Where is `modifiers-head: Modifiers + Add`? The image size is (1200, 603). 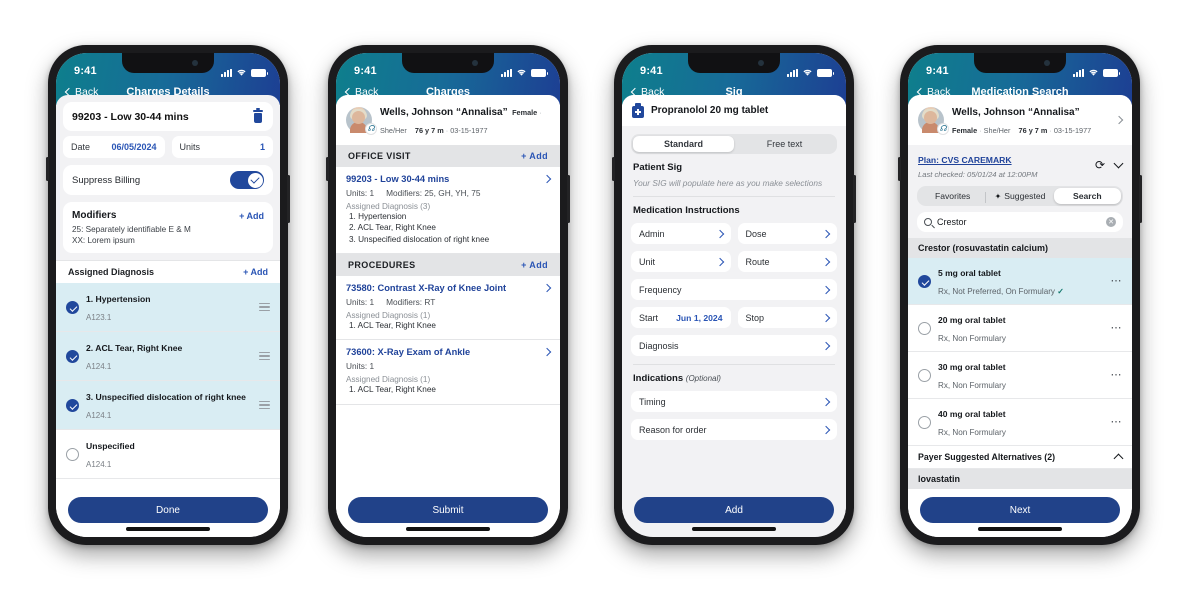
modifiers-head: Modifiers + Add is located at coordinates (168, 215).